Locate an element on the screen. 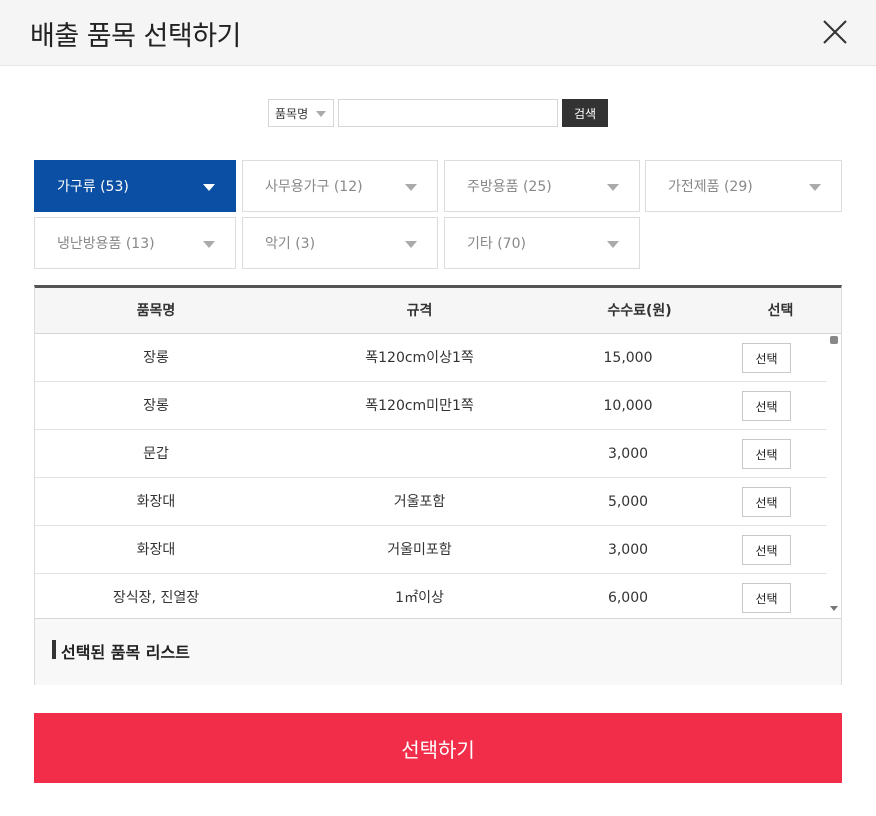  category-label: 가구류 (53) is located at coordinates (93, 187).